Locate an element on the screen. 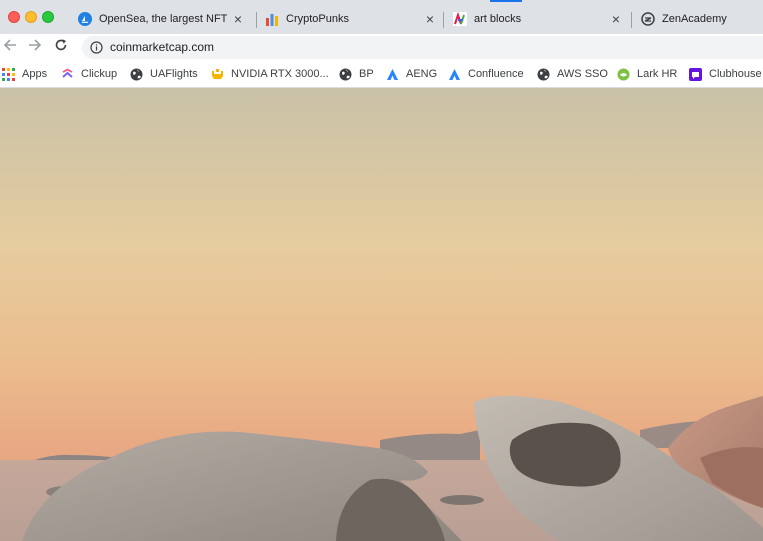 Image resolution: width=763 pixels, height=541 pixels. cryptopunks-icon is located at coordinates (272, 19).